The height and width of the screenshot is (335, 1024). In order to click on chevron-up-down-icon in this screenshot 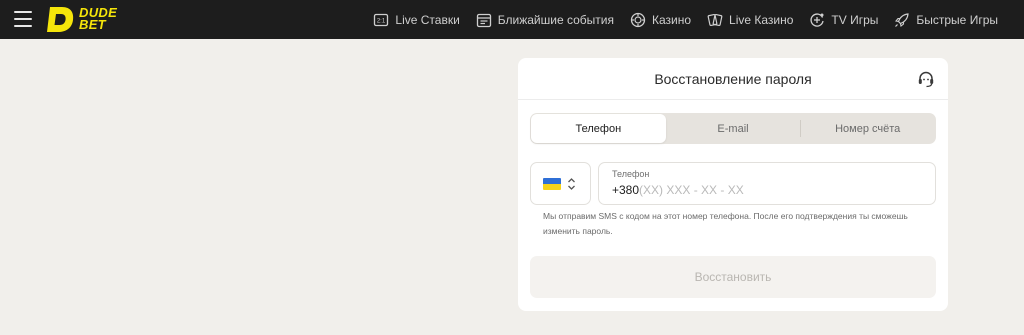, I will do `click(571, 183)`.